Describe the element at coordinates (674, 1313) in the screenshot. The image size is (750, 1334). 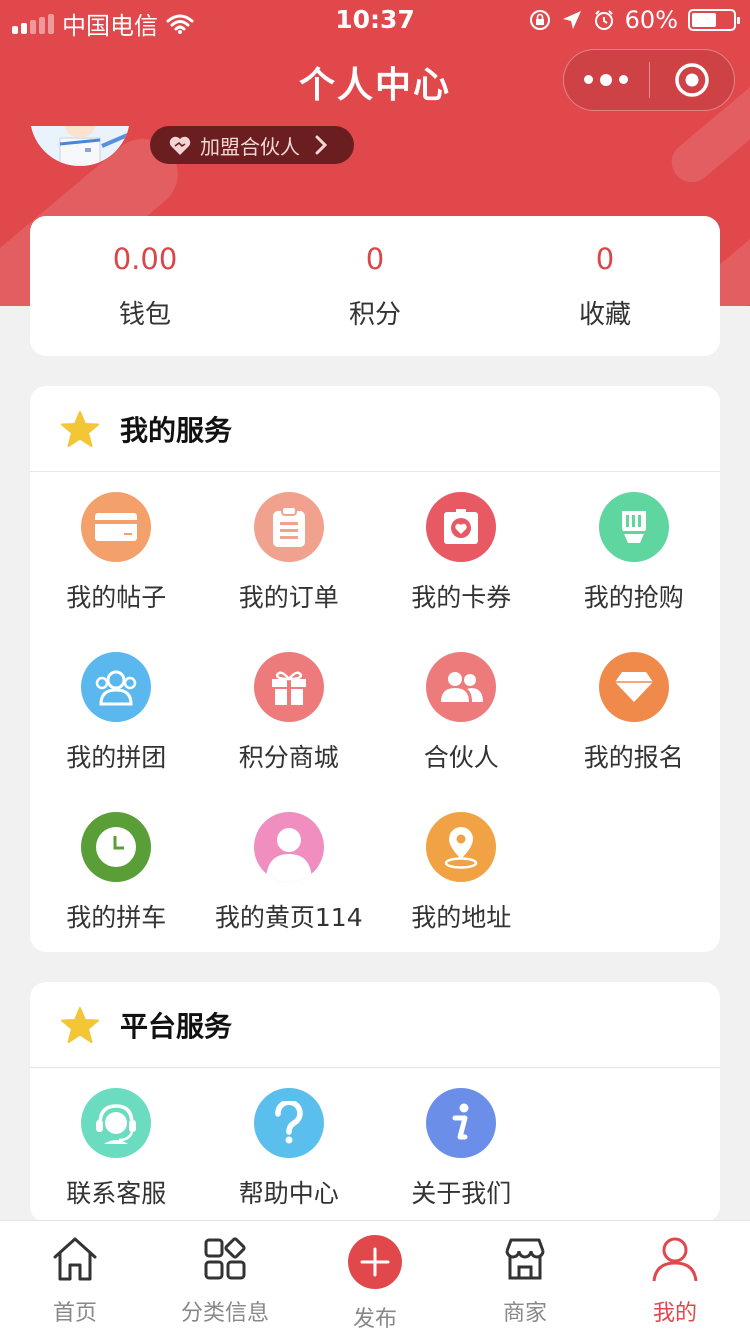
I see `tab-label: 我的` at that location.